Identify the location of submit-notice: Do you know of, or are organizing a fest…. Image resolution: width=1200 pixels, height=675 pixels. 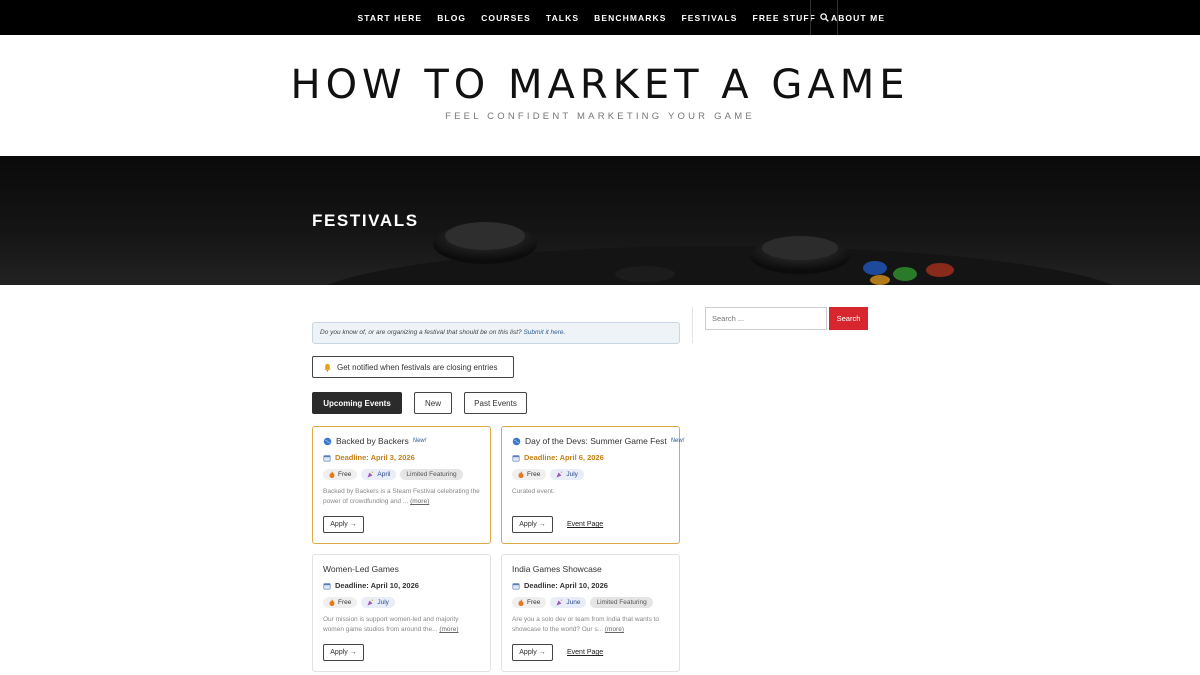
(496, 333).